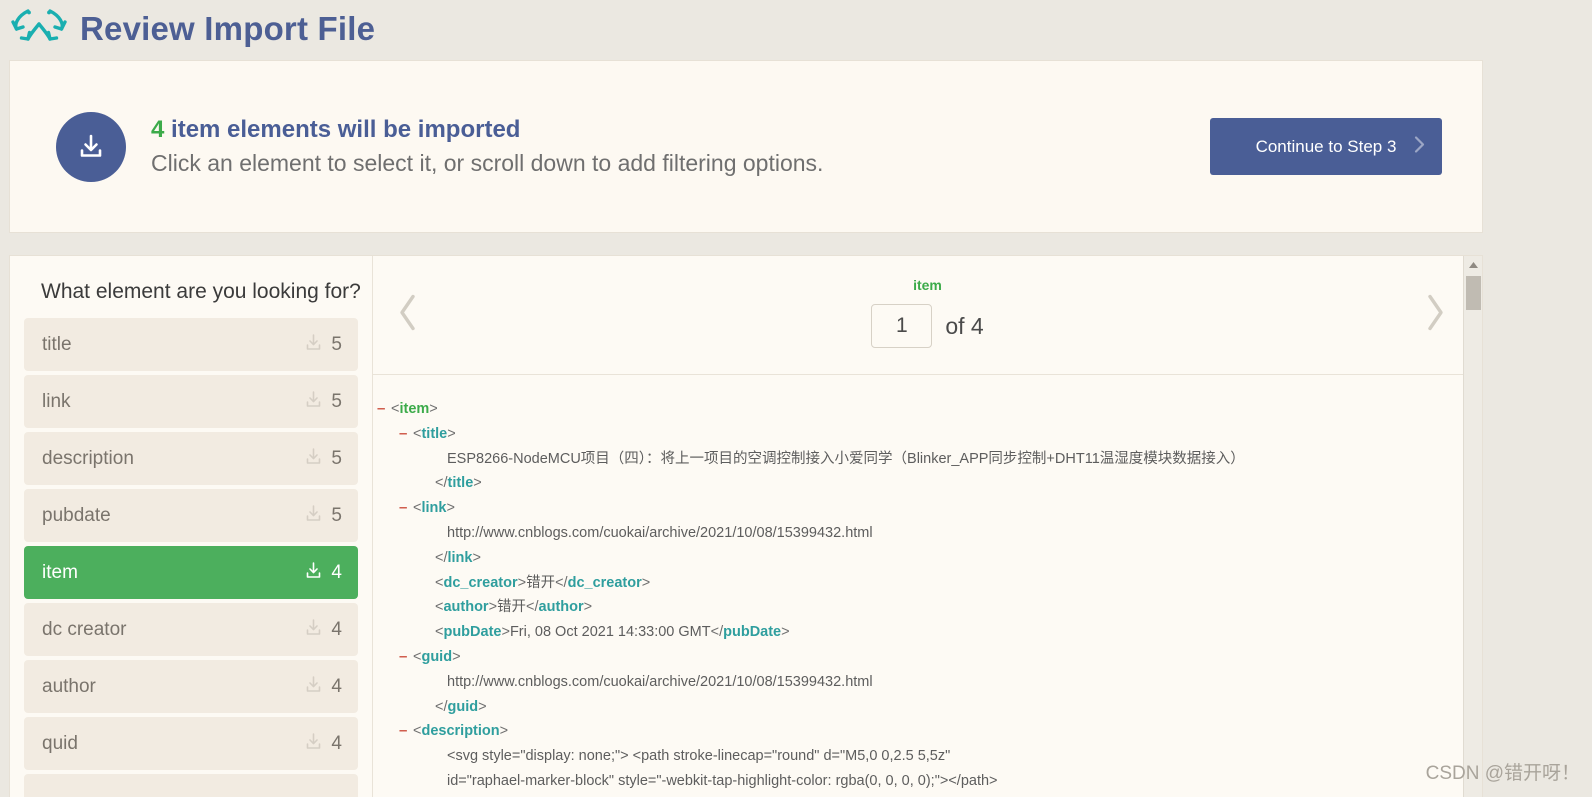 Image resolution: width=1592 pixels, height=797 pixels. What do you see at coordinates (949, 583) in the screenshot?
I see `xml-line: <dc_creator>错开</dc_creator>` at bounding box center [949, 583].